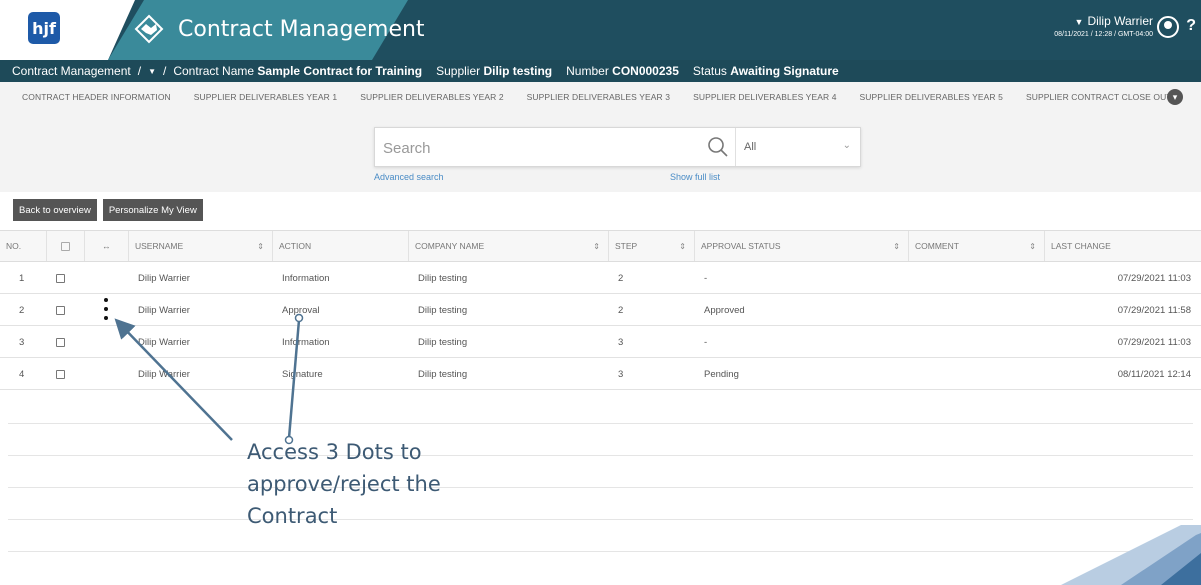 This screenshot has height=585, width=1201. What do you see at coordinates (1079, 22) in the screenshot?
I see `chevron-down-icon: ▼` at bounding box center [1079, 22].